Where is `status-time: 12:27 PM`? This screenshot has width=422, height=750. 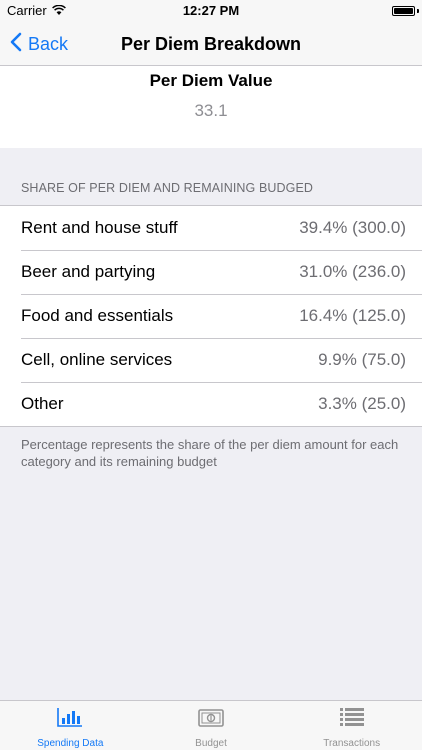
status-time: 12:27 PM is located at coordinates (211, 10).